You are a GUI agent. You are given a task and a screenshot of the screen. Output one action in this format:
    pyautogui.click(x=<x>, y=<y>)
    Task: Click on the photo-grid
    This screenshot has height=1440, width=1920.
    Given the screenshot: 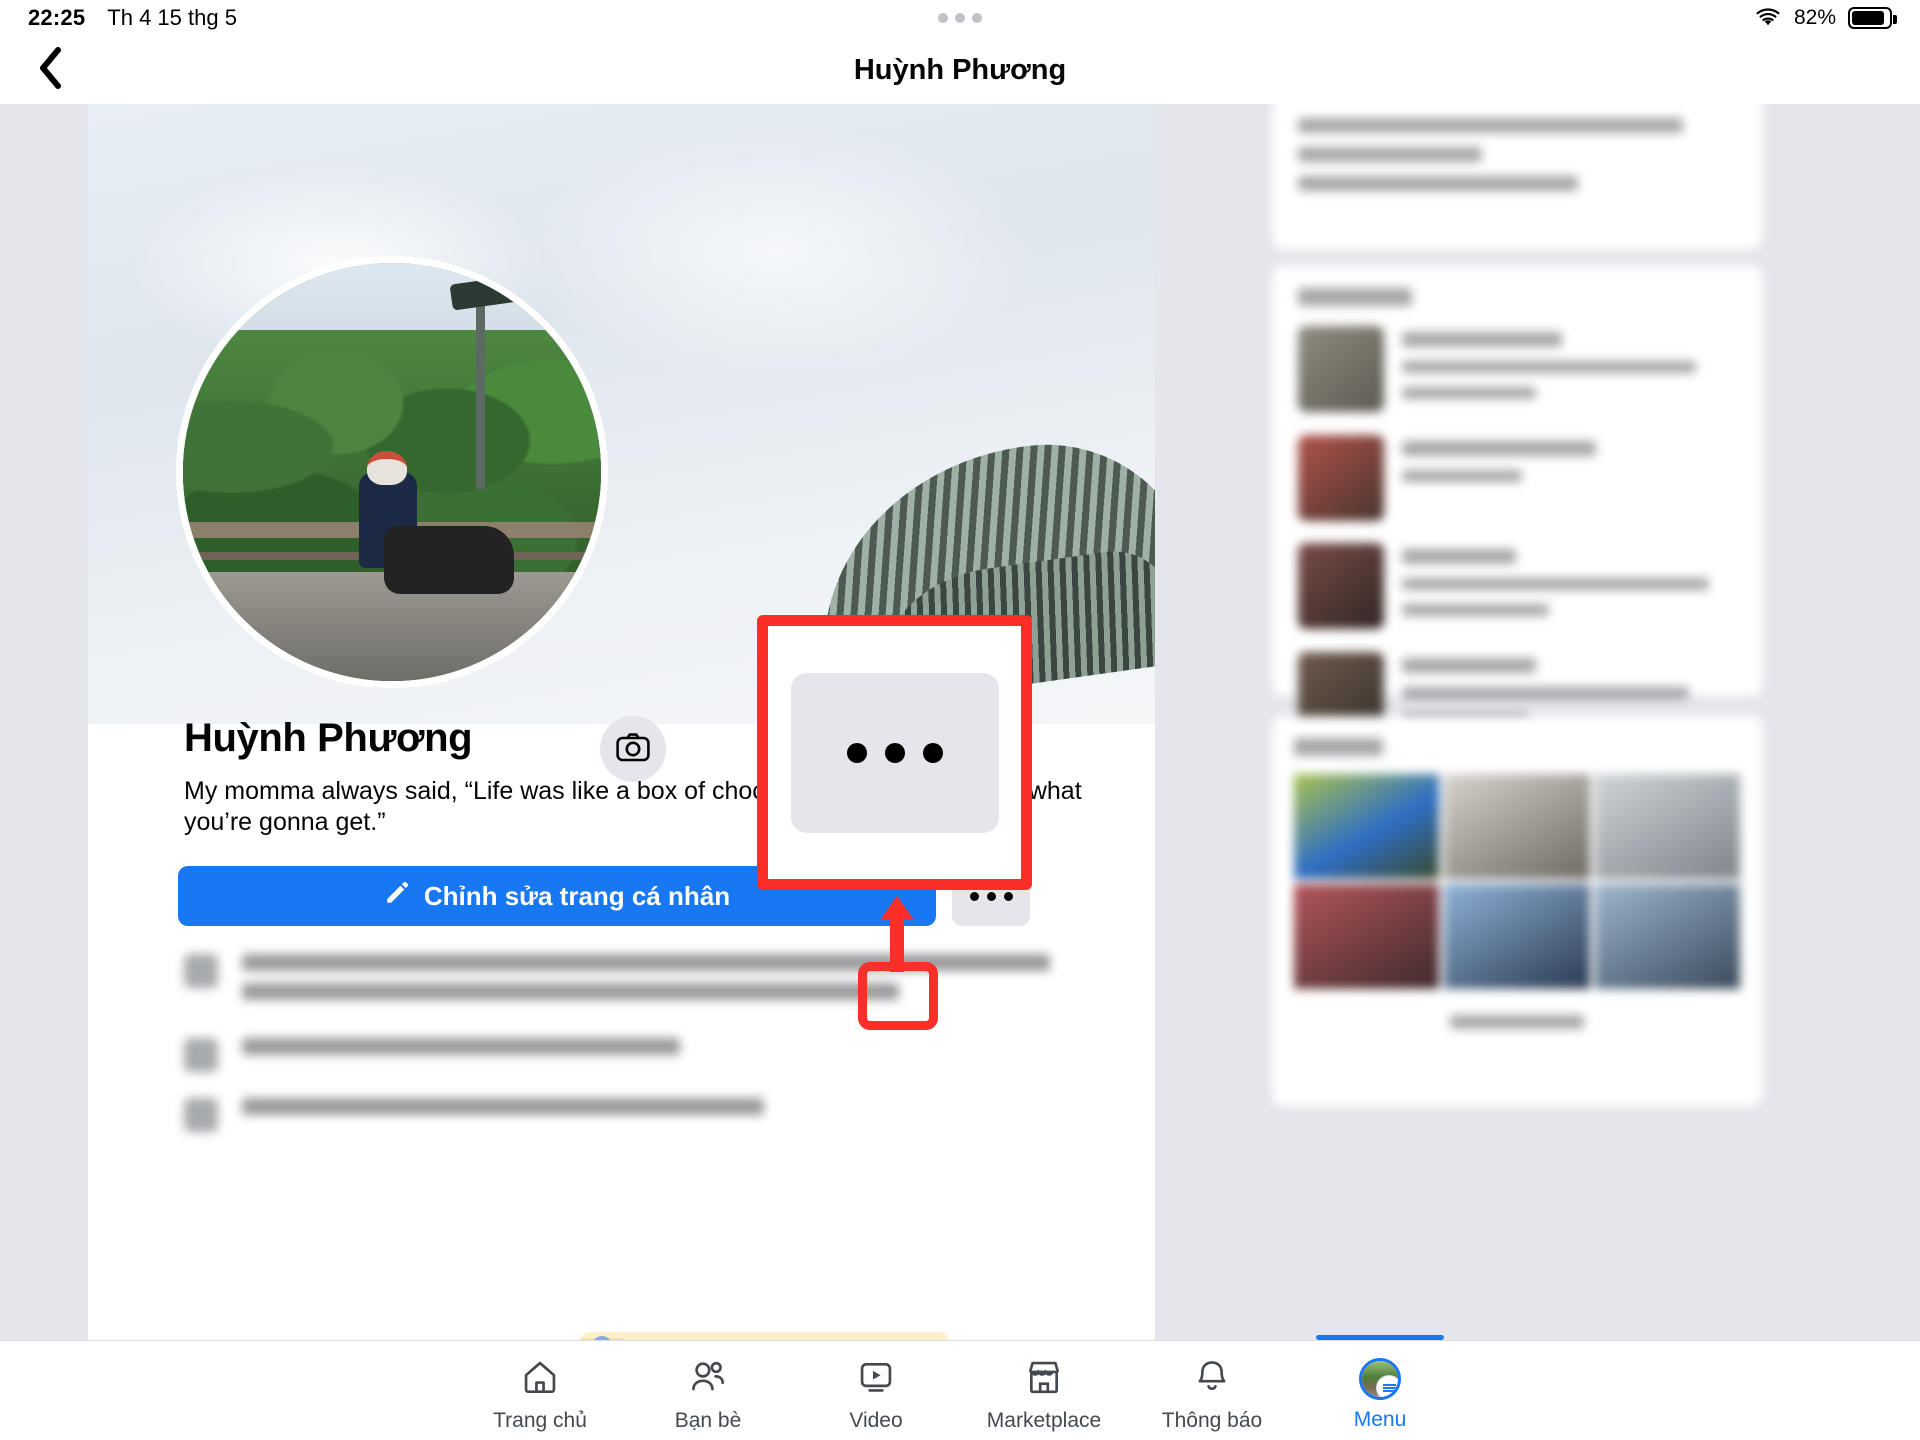 What is the action you would take?
    pyautogui.click(x=1517, y=881)
    